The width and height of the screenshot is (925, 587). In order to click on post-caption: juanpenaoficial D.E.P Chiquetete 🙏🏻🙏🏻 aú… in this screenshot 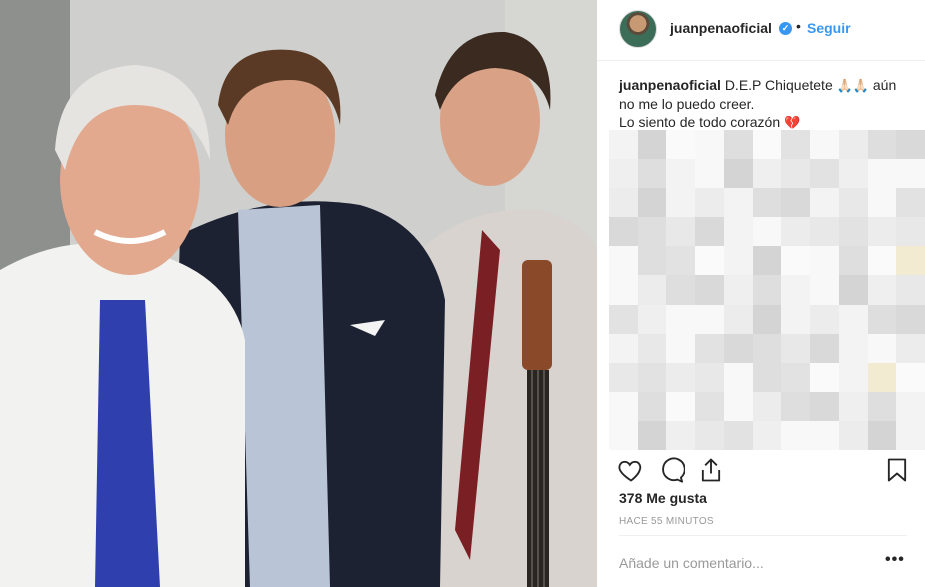, I will do `click(764, 104)`.